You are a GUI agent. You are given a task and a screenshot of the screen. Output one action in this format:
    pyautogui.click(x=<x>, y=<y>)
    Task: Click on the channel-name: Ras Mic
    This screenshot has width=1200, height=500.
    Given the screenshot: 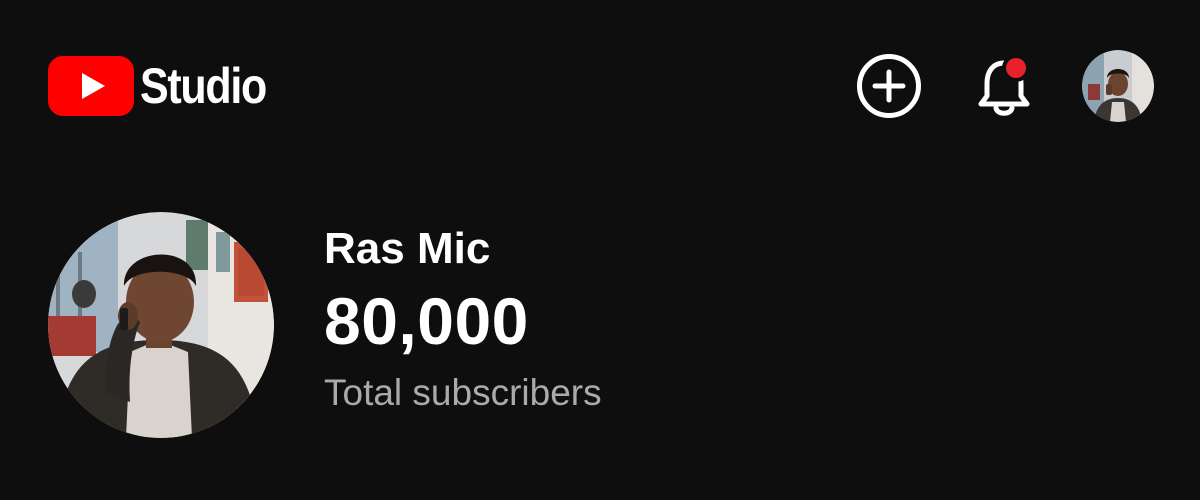 What is the action you would take?
    pyautogui.click(x=407, y=248)
    